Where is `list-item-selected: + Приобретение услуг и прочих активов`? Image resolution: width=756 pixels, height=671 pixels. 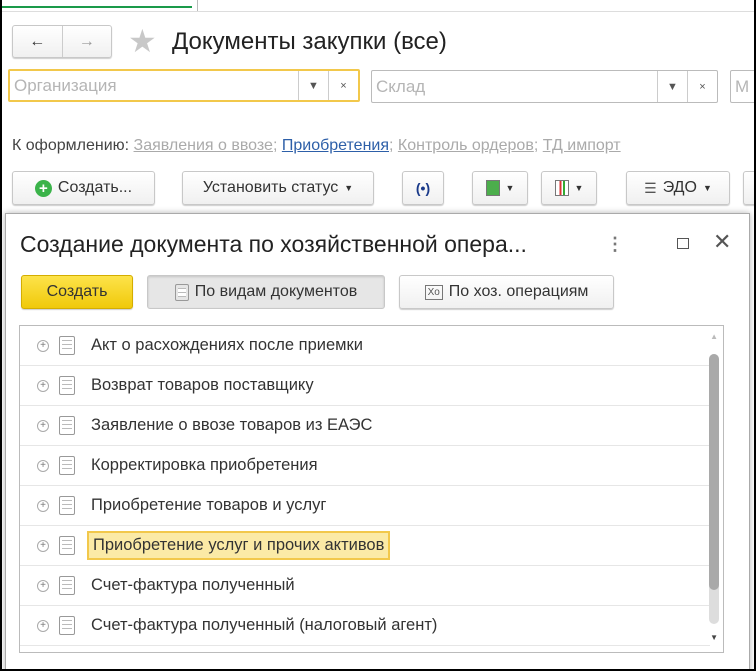
list-item-selected: + Приобретение услуг и прочих активов is located at coordinates (365, 546).